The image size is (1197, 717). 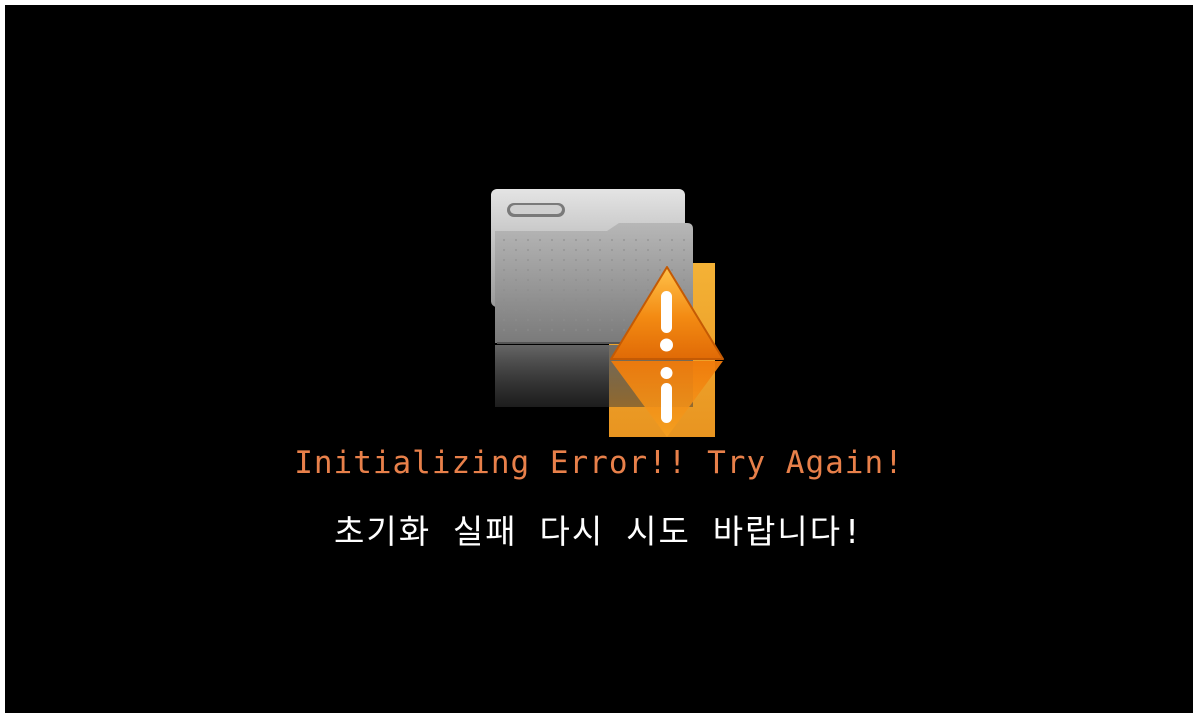 What do you see at coordinates (609, 312) in the screenshot?
I see `folder-warning-icon` at bounding box center [609, 312].